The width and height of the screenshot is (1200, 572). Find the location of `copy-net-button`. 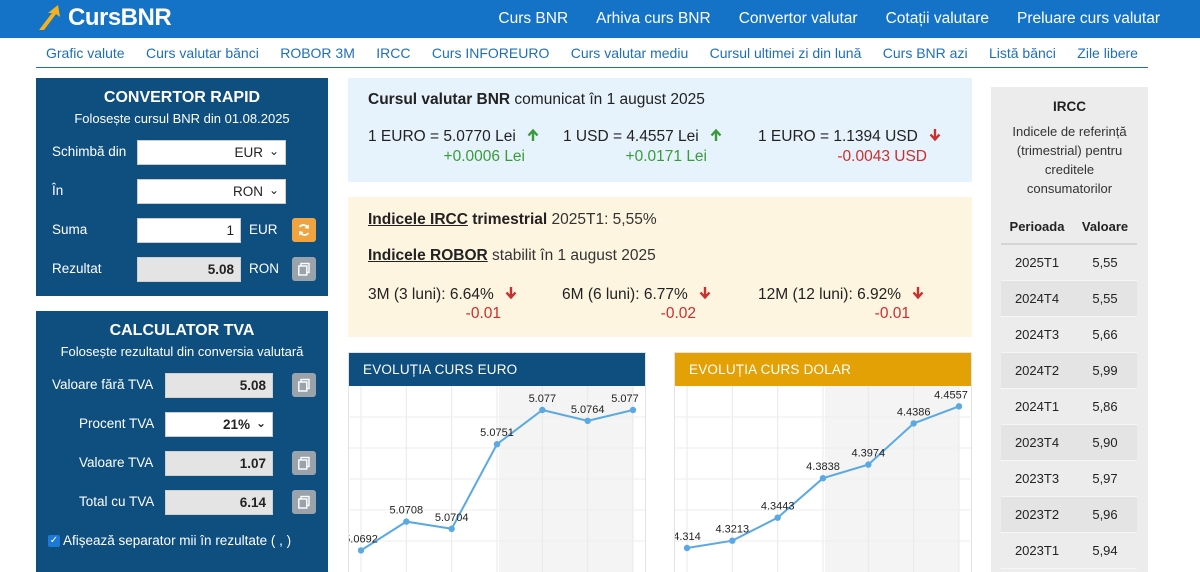

copy-net-button is located at coordinates (304, 385).